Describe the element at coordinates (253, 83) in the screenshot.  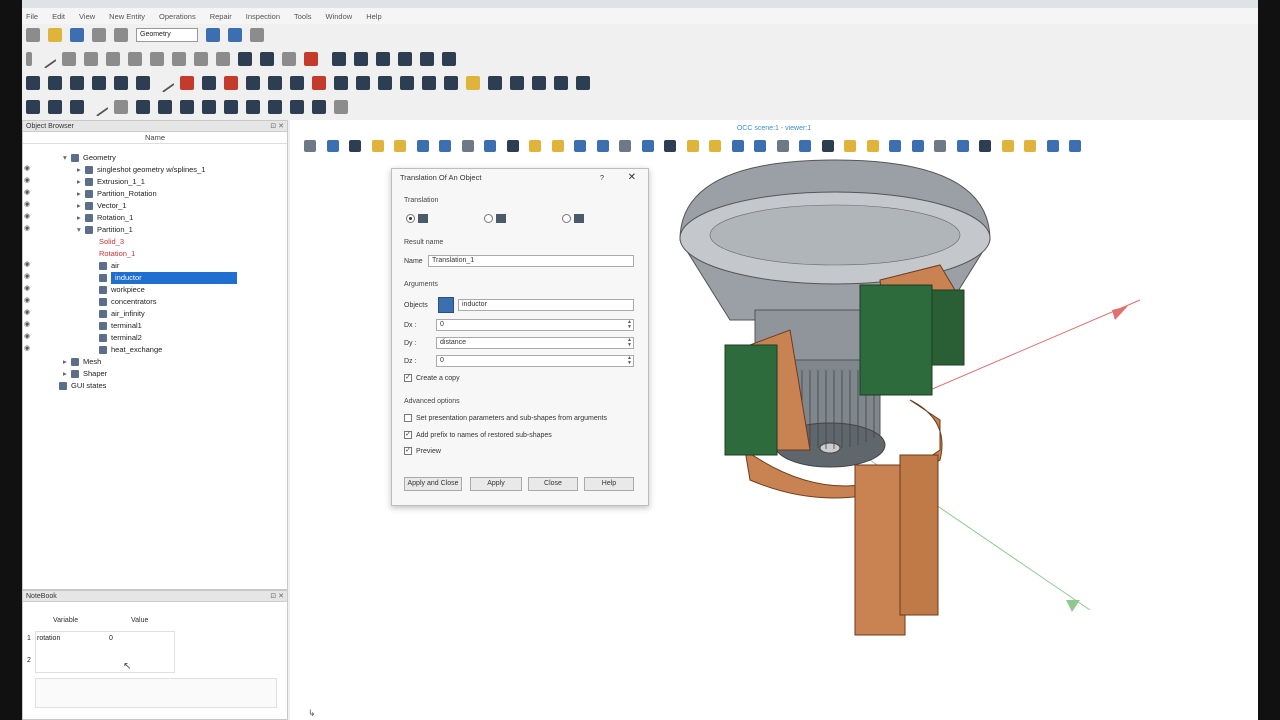
I see `chamfer-icon` at that location.